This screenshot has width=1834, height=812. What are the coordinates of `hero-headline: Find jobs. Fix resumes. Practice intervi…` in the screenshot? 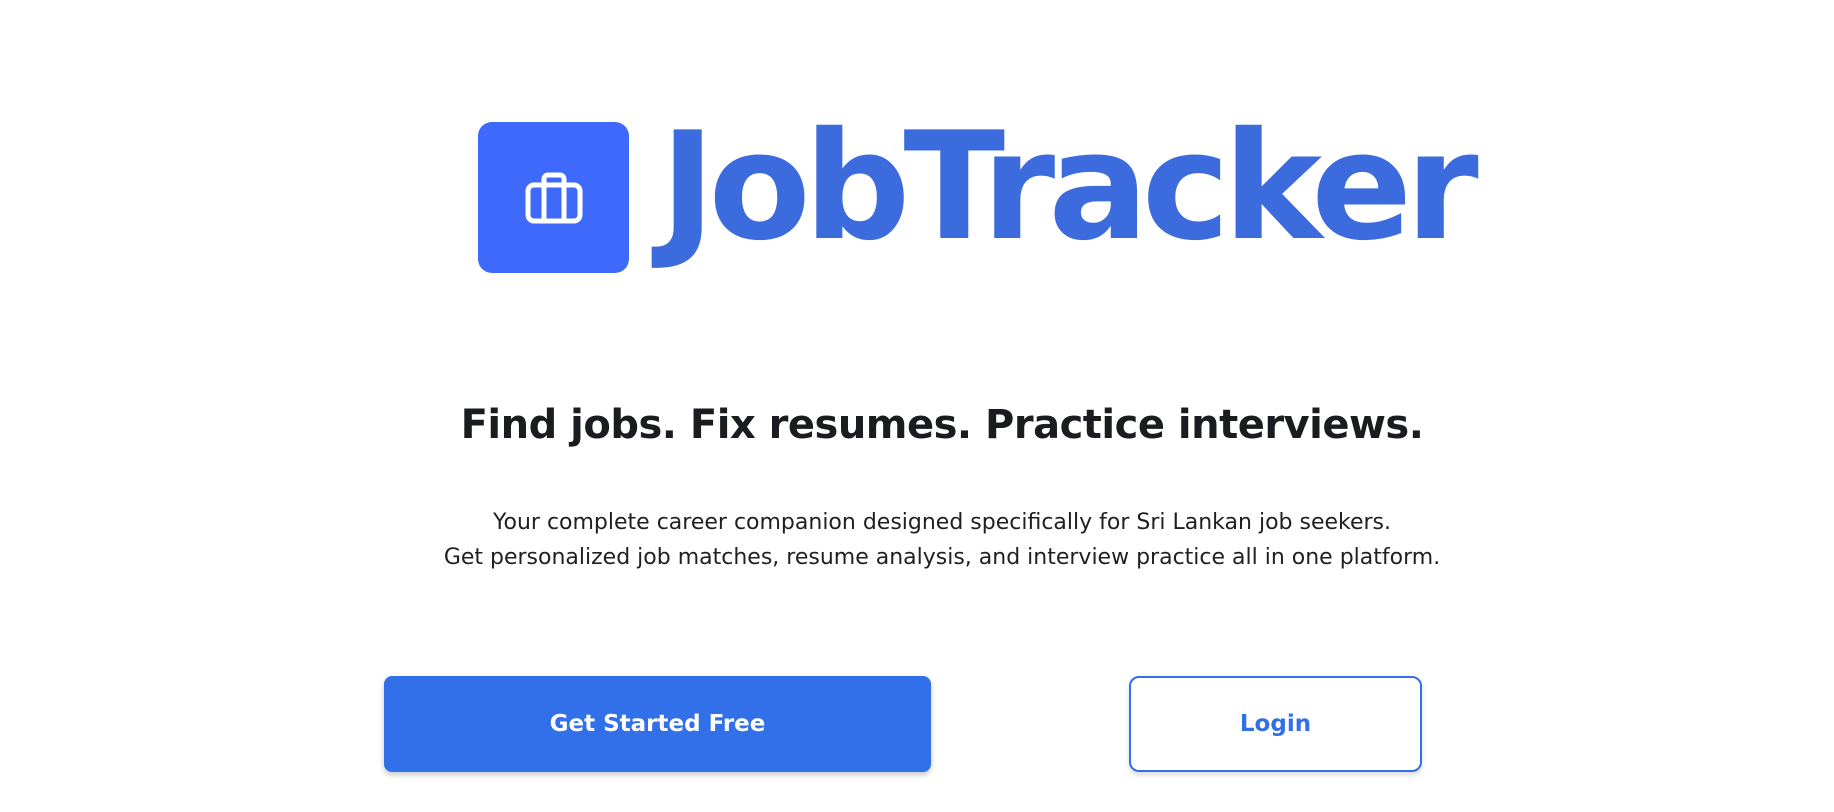 It's located at (942, 425).